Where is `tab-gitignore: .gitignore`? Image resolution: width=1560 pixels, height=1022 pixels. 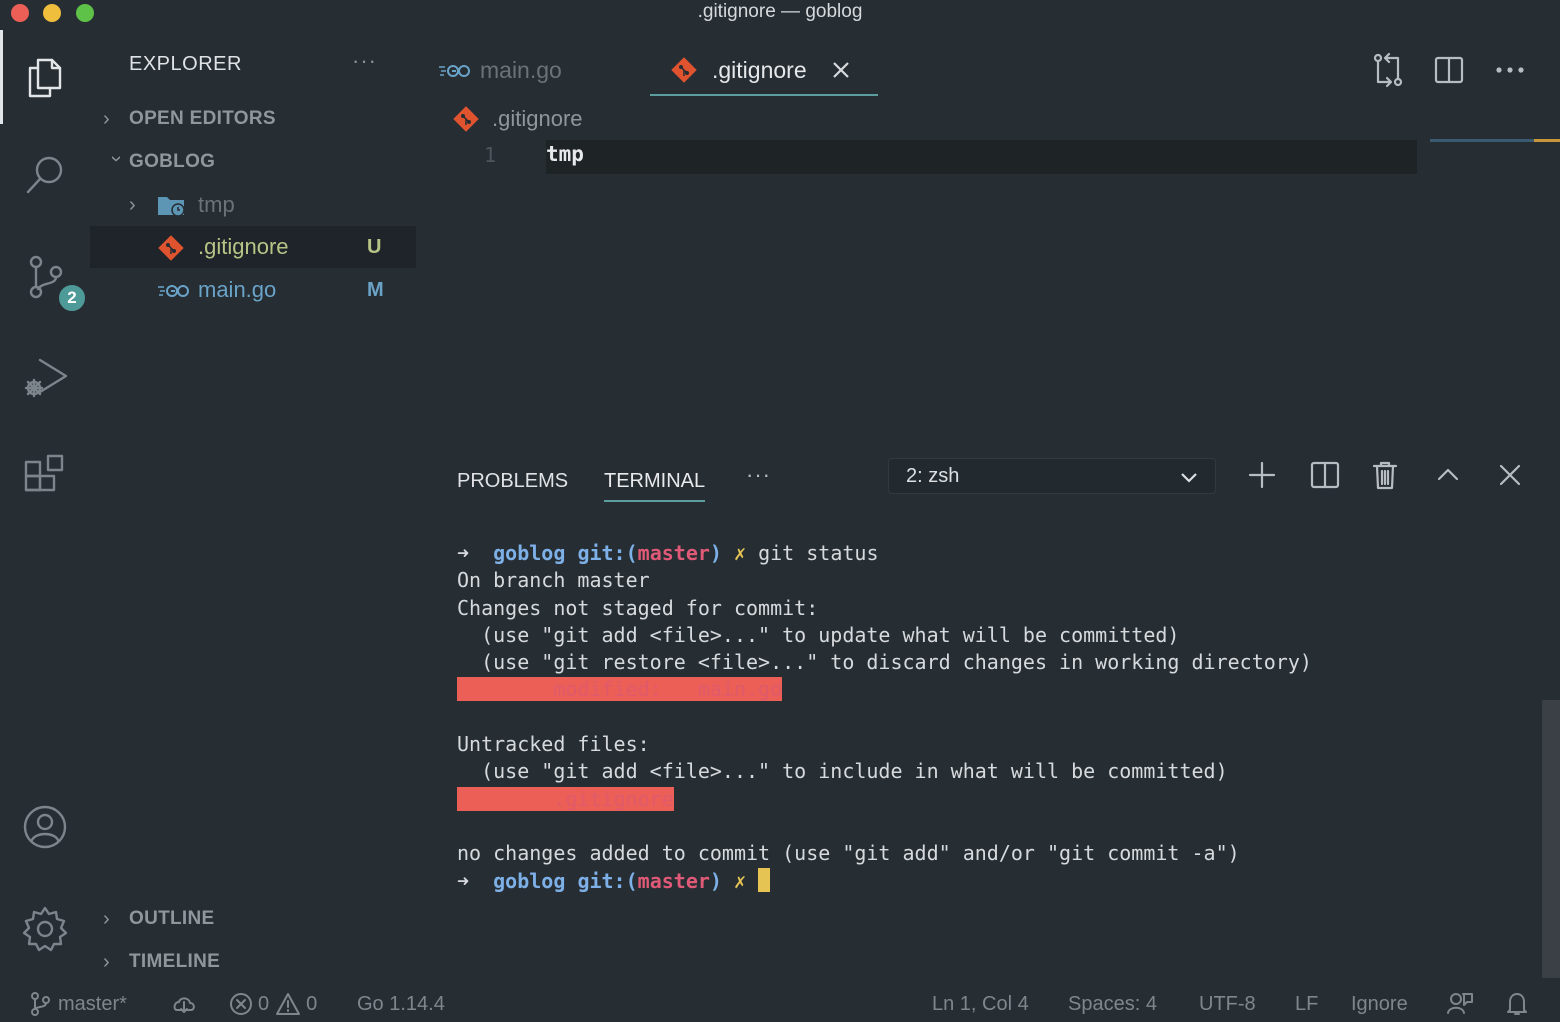
tab-gitignore: .gitignore is located at coordinates (760, 70).